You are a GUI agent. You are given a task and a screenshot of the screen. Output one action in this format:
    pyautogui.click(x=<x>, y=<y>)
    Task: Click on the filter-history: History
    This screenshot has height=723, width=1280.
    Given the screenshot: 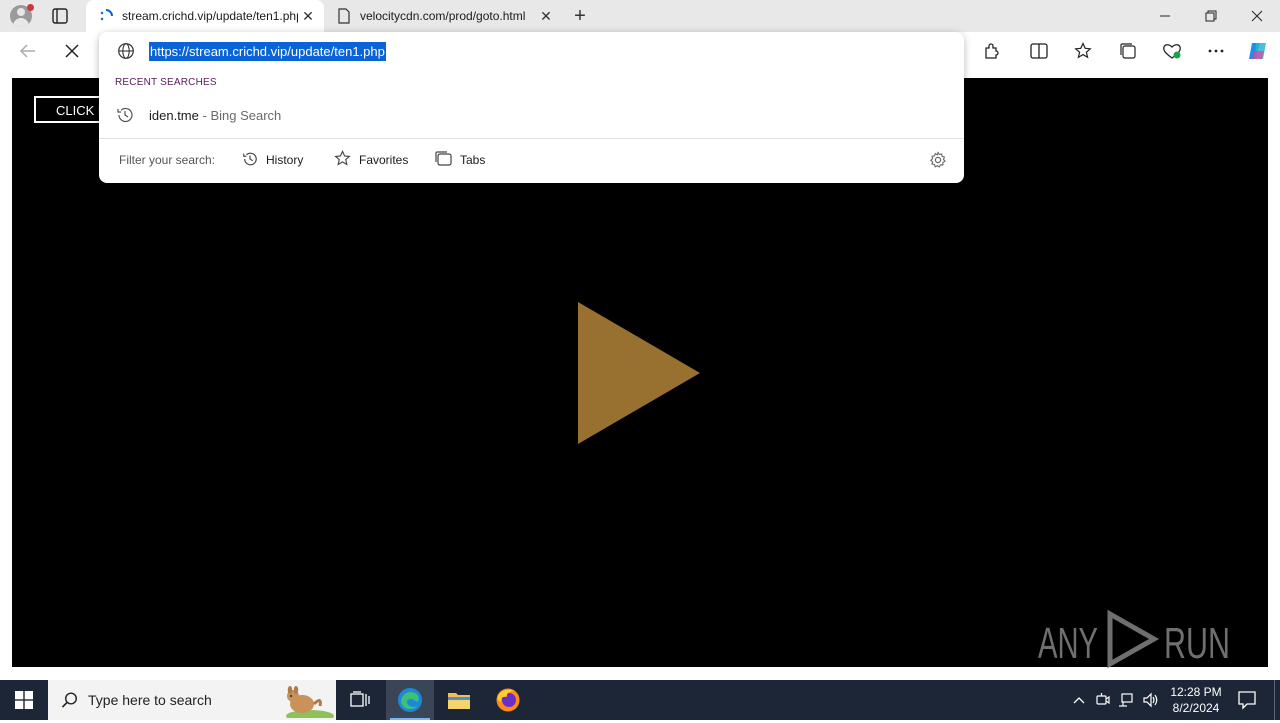 What is the action you would take?
    pyautogui.click(x=272, y=160)
    